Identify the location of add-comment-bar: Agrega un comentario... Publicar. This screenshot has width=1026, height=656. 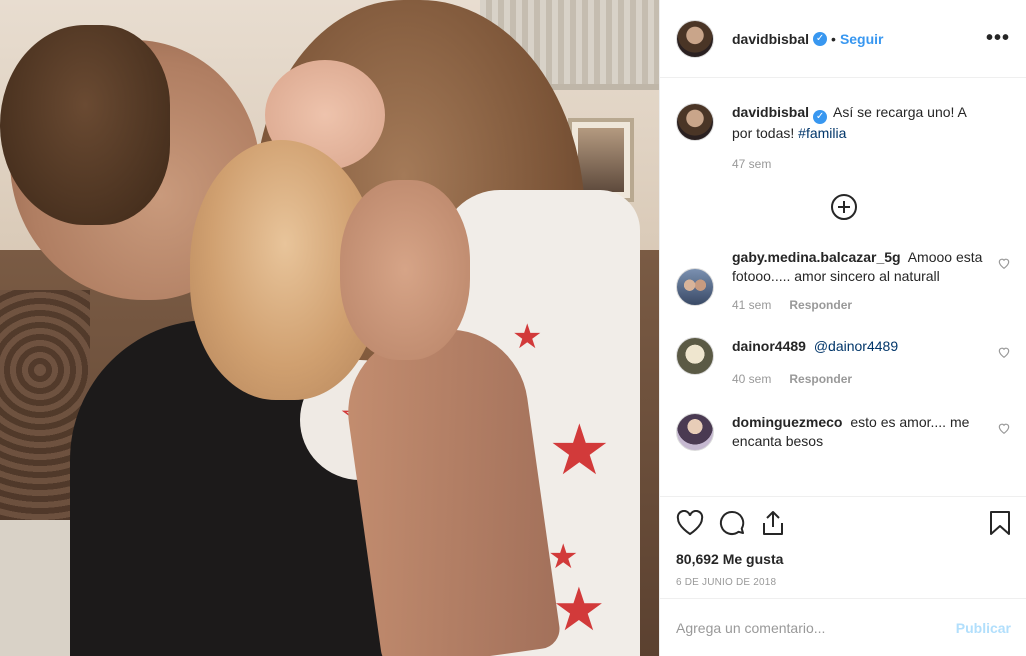
(843, 627).